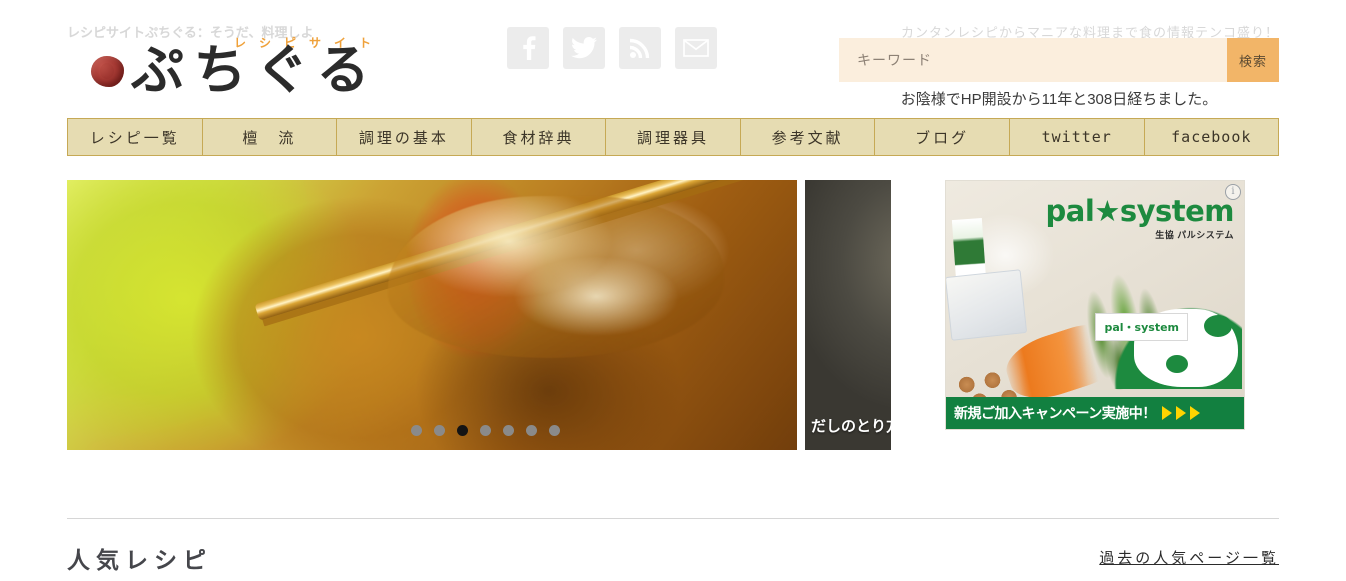 The width and height of the screenshot is (1346, 581). I want to click on rss-icon, so click(640, 48).